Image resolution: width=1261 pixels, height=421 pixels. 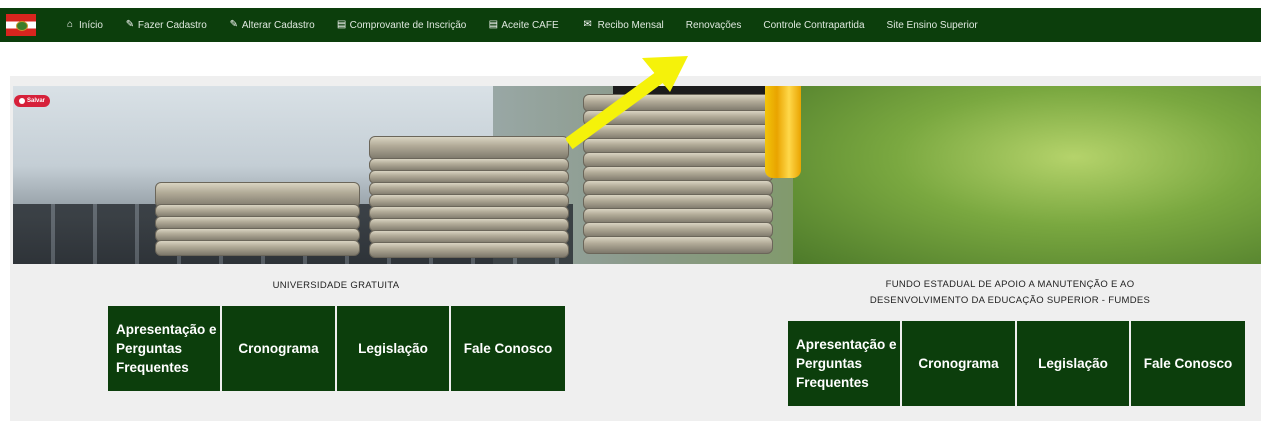 I want to click on tile-apresentacao-perguntas: Apresentação e Perguntas Frequentes, so click(x=164, y=348).